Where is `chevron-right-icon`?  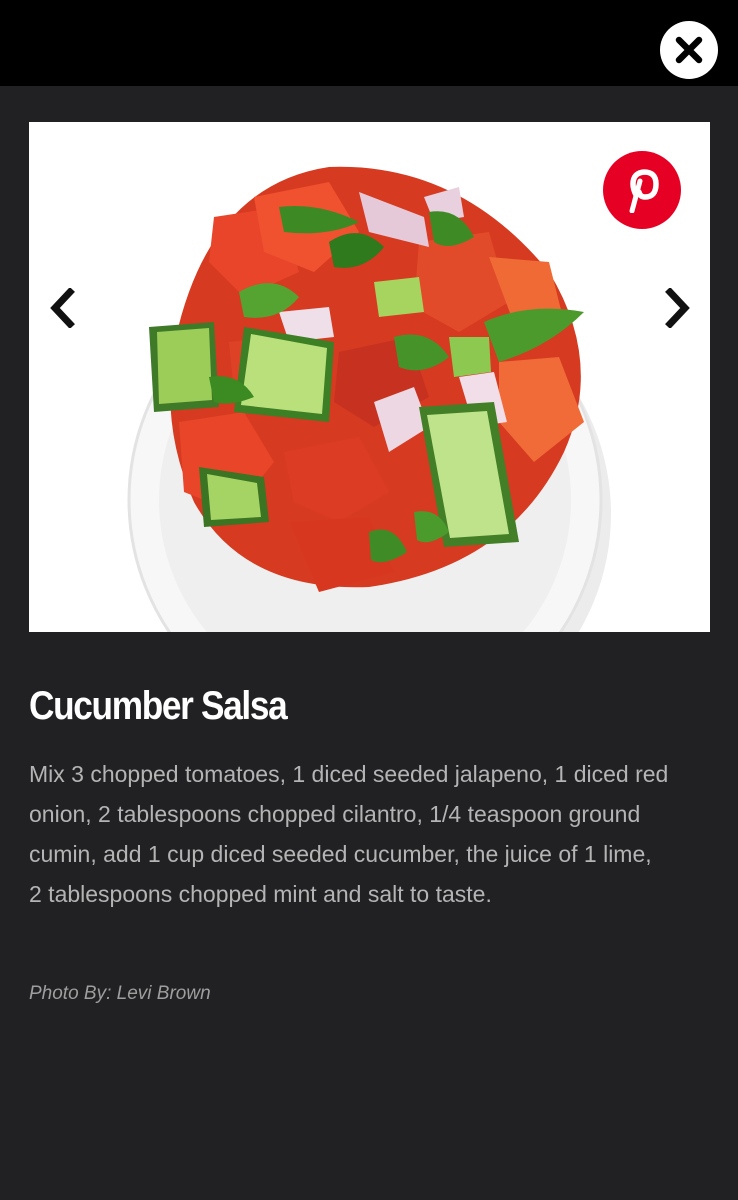
chevron-right-icon is located at coordinates (677, 308).